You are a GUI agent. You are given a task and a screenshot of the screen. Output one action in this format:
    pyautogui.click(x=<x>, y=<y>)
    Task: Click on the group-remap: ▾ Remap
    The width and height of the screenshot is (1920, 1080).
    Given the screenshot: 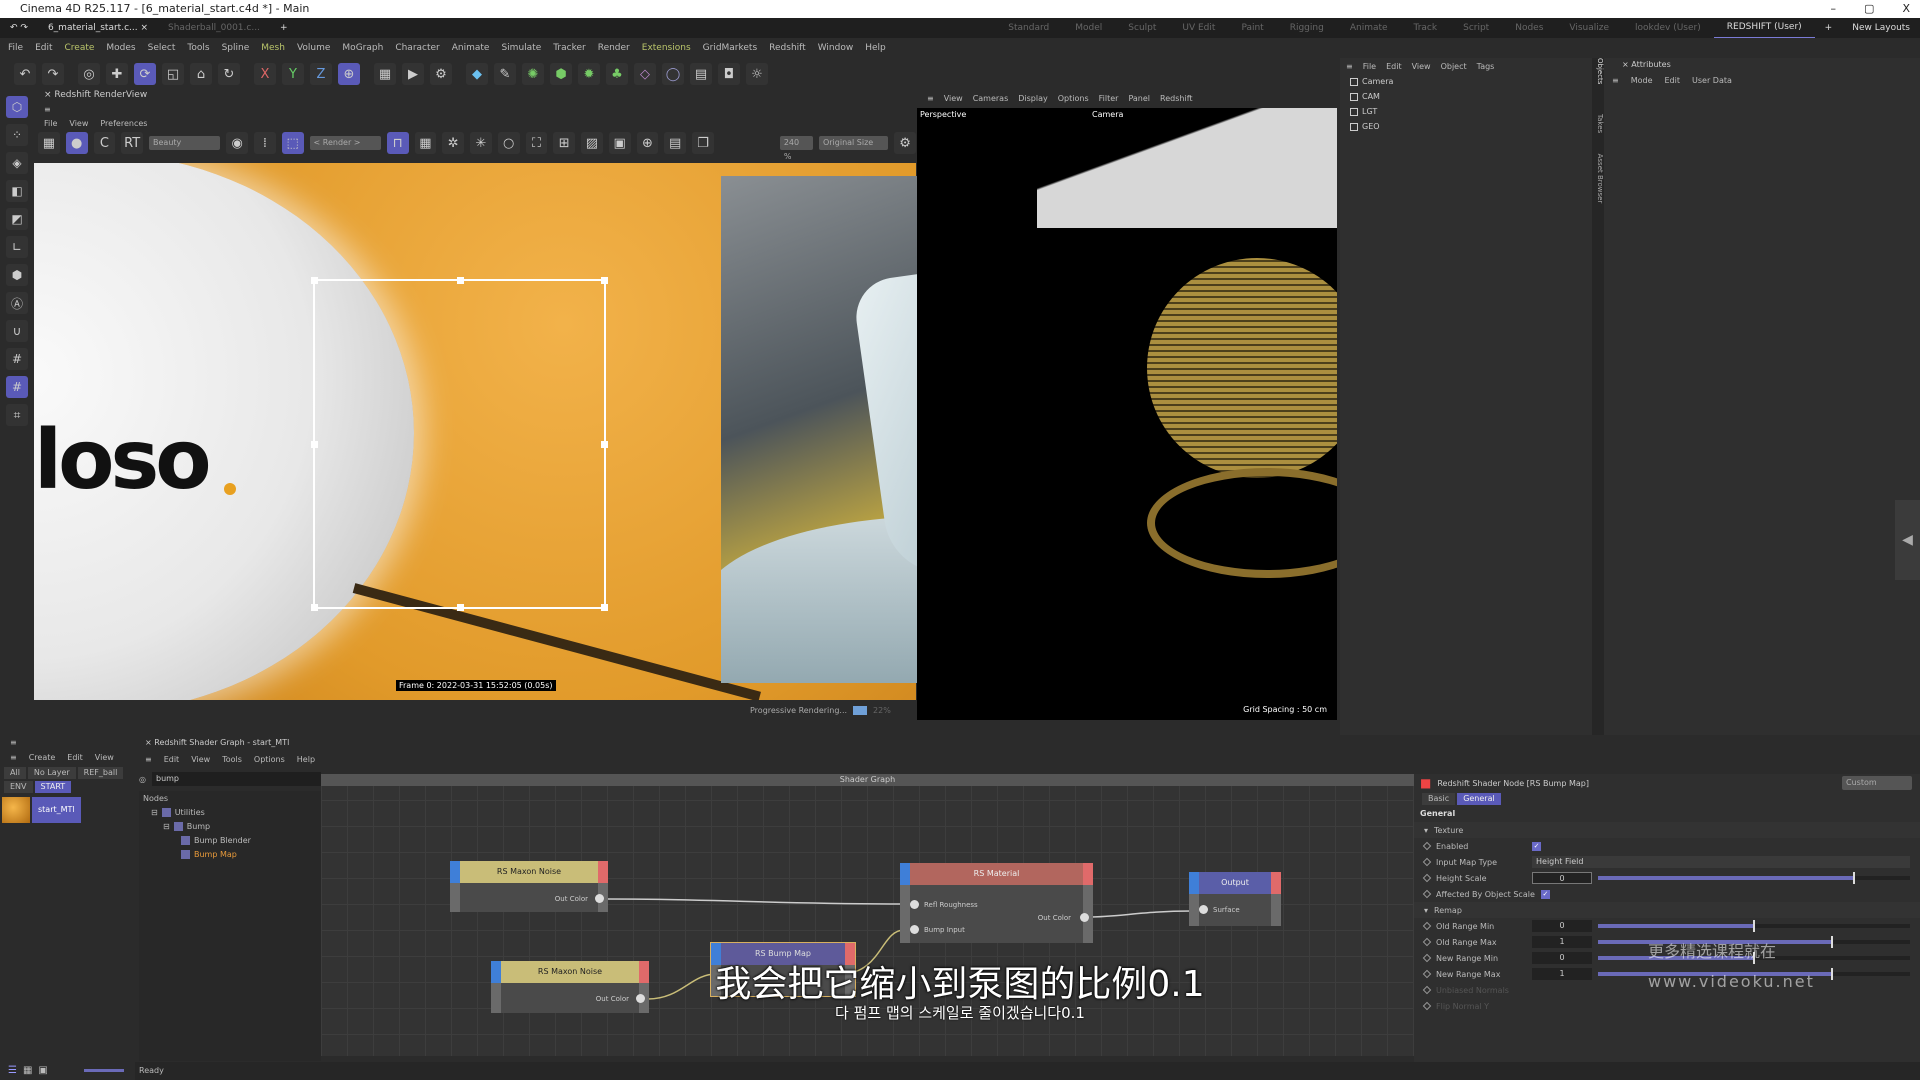 What is the action you would take?
    pyautogui.click(x=1667, y=910)
    